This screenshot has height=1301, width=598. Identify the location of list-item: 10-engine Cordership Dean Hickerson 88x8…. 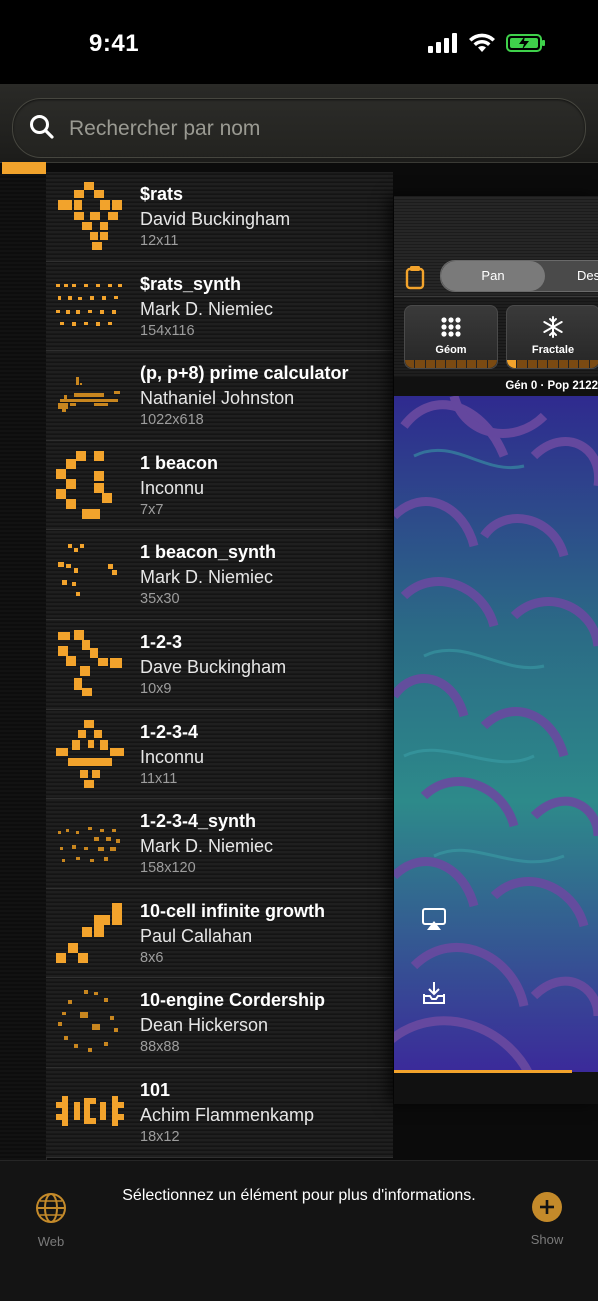
(219, 1023).